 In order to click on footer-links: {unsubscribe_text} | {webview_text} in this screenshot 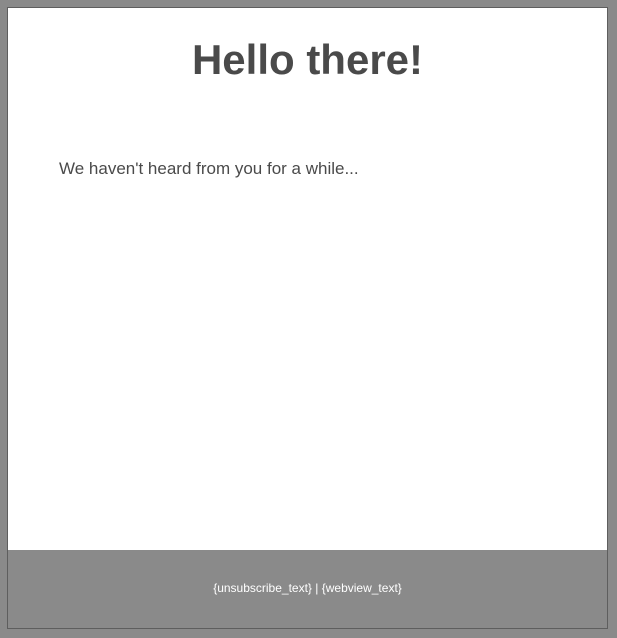, I will do `click(307, 588)`.